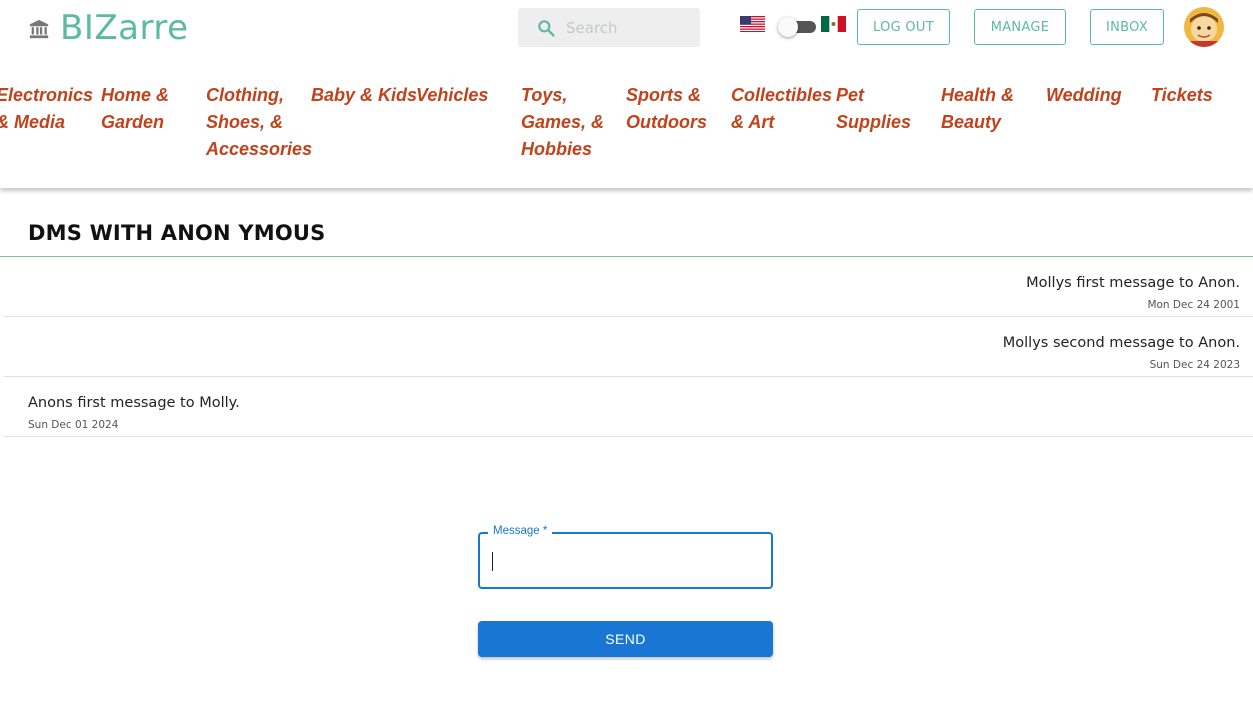 This screenshot has width=1253, height=707. What do you see at coordinates (788, 27) in the screenshot?
I see `toggle-thumb` at bounding box center [788, 27].